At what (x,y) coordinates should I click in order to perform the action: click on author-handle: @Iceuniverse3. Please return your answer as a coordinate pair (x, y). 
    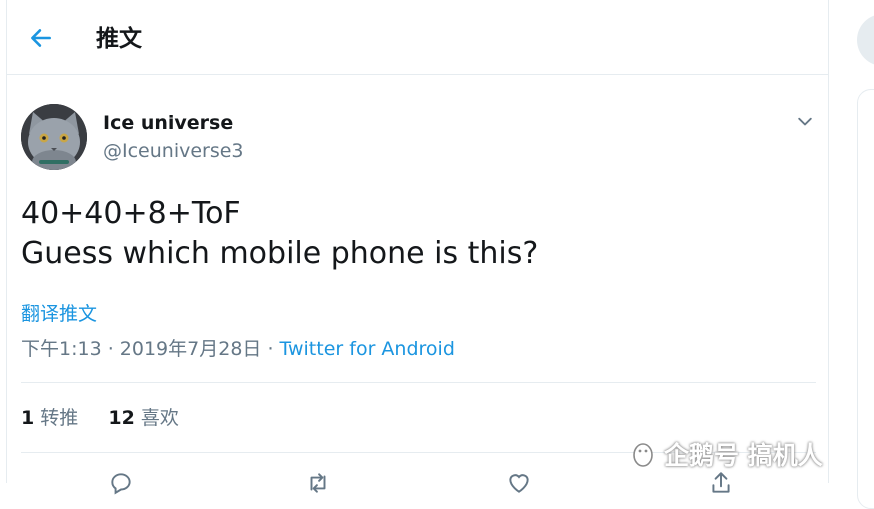
    Looking at the image, I should click on (173, 151).